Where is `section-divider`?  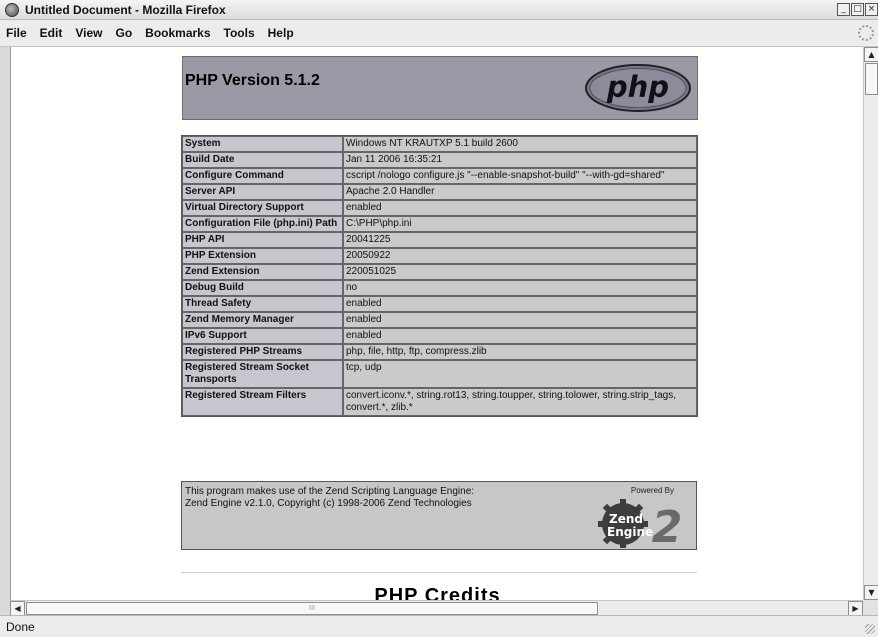
section-divider is located at coordinates (439, 572).